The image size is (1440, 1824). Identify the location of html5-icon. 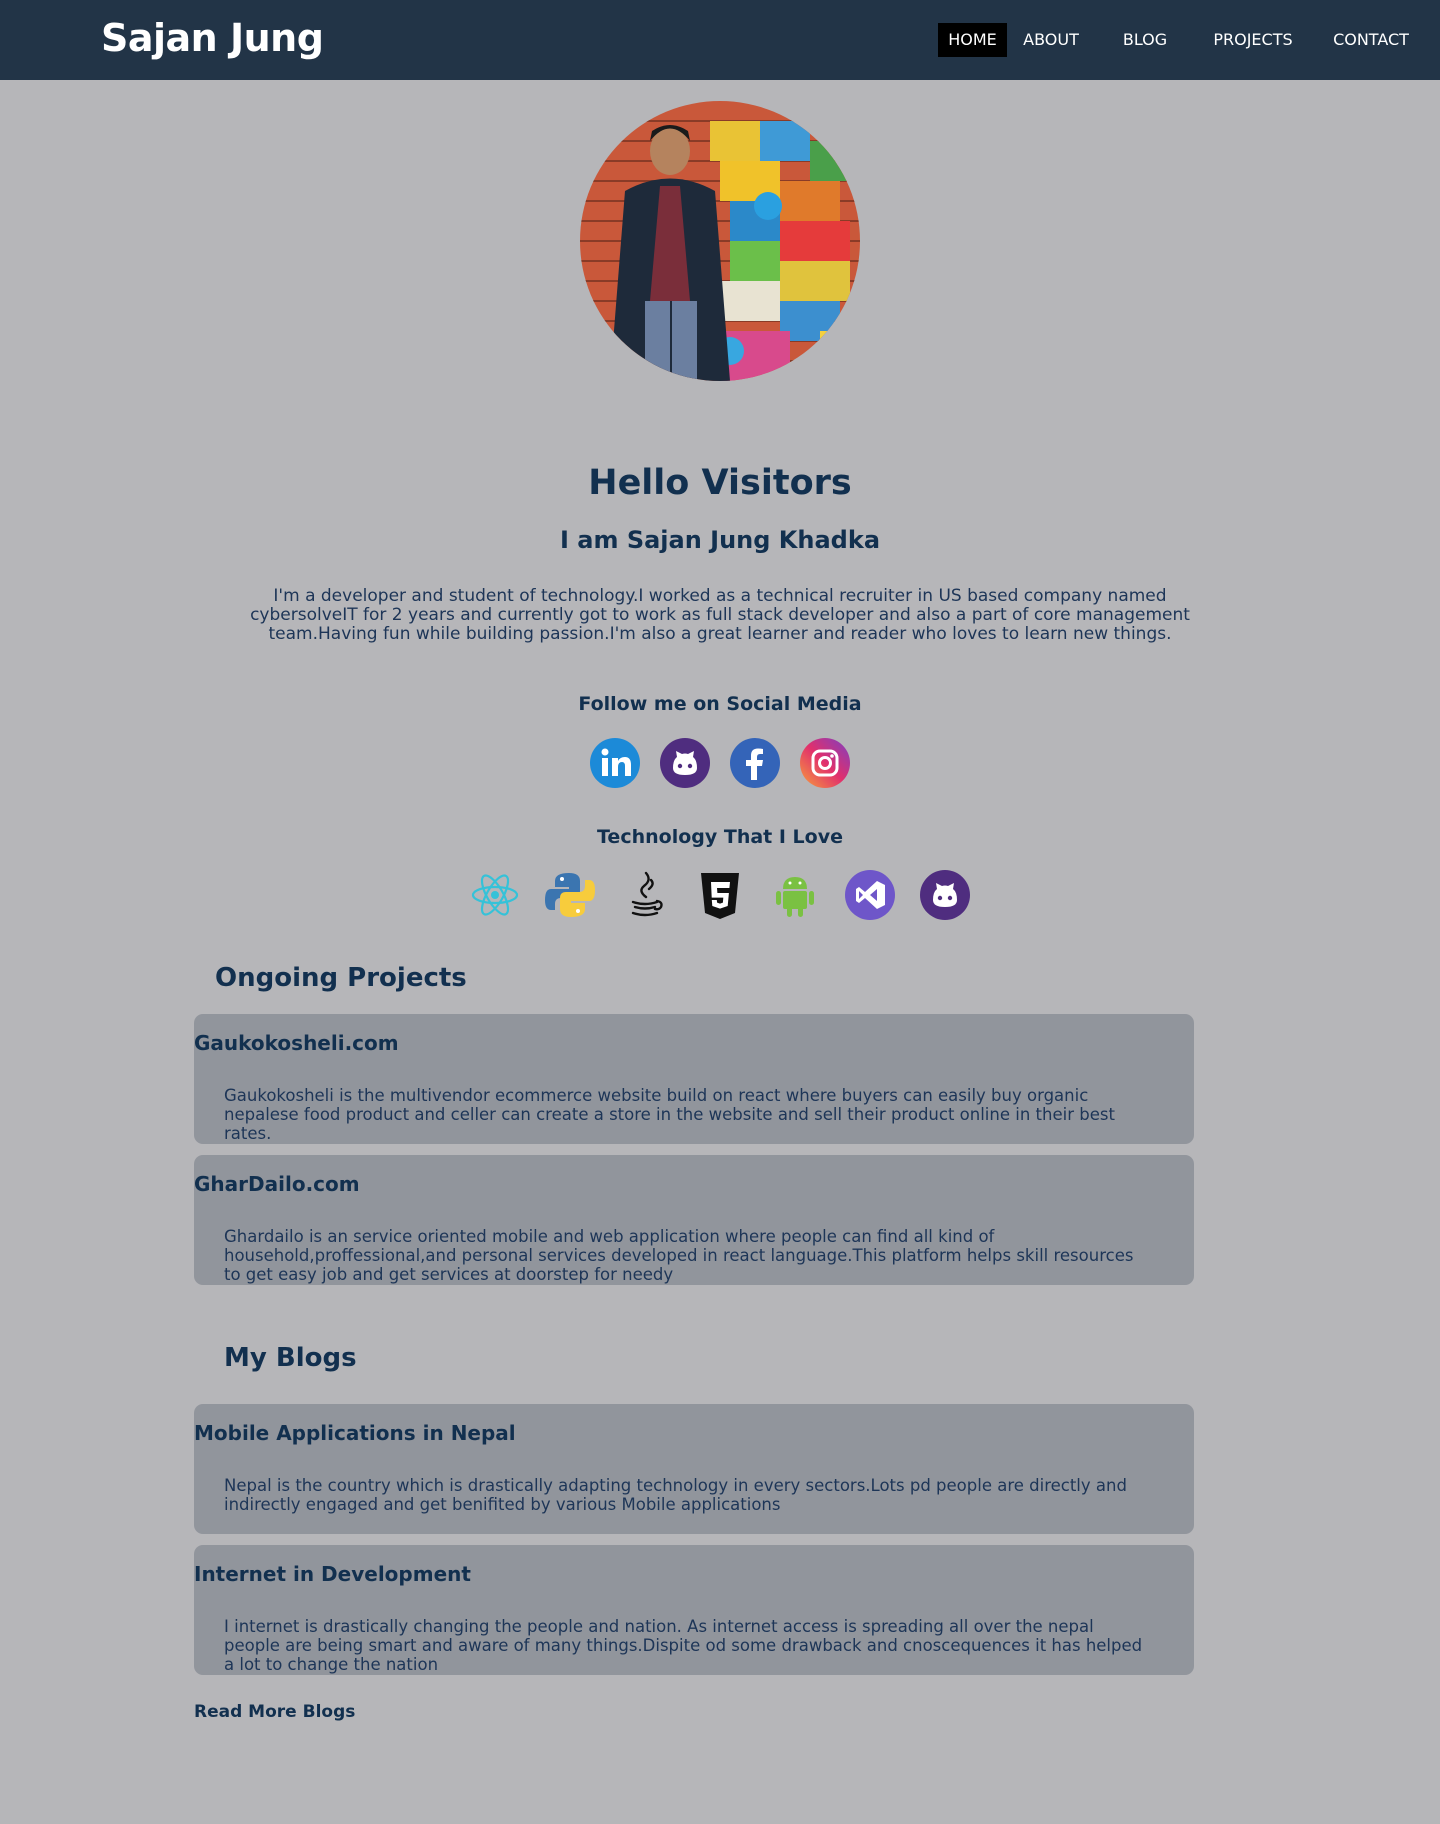
(720, 895).